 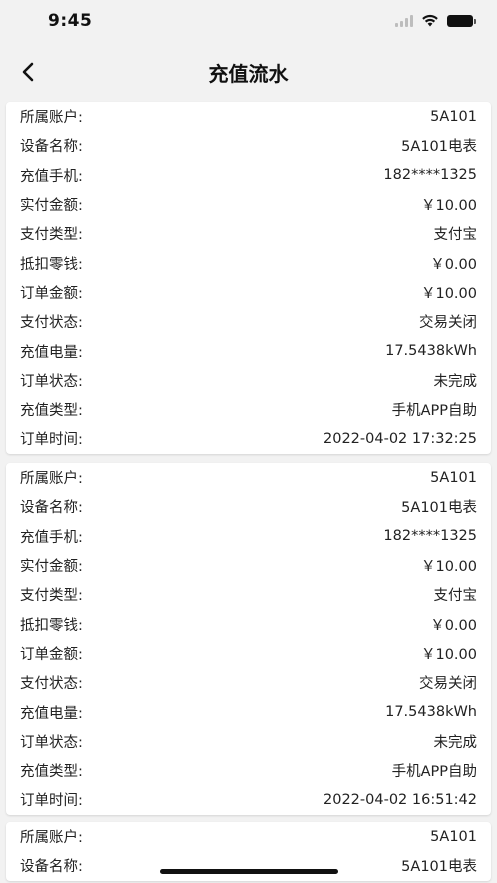 I want to click on record-field-row: 订单时间: 2022-04-02 16:51:42, so click(x=248, y=799).